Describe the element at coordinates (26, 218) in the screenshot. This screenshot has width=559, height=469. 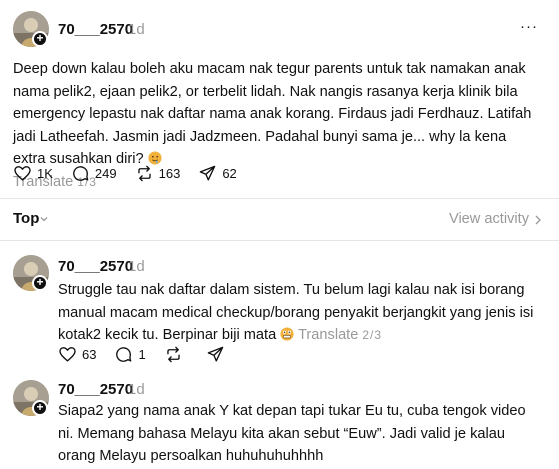
I see `sort-dropdown: Top` at that location.